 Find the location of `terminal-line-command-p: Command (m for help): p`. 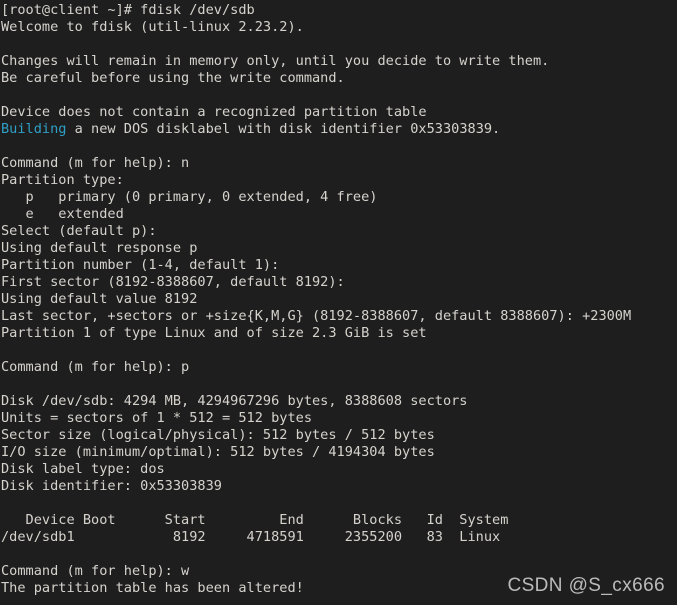

terminal-line-command-p: Command (m for help): p is located at coordinates (339, 367).